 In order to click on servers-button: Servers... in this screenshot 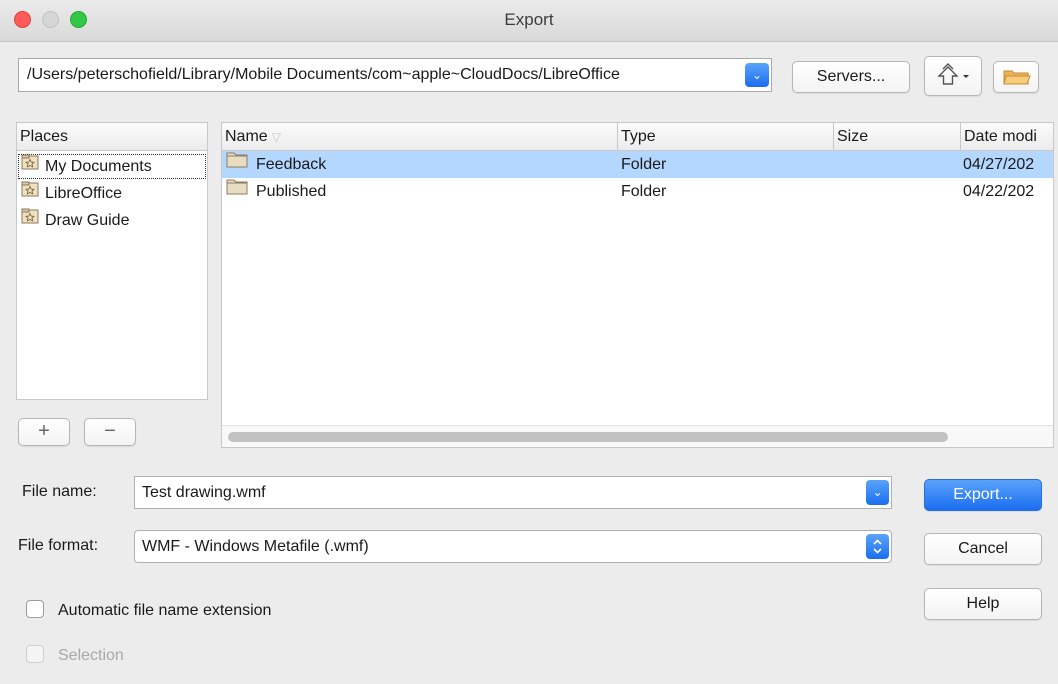, I will do `click(851, 77)`.